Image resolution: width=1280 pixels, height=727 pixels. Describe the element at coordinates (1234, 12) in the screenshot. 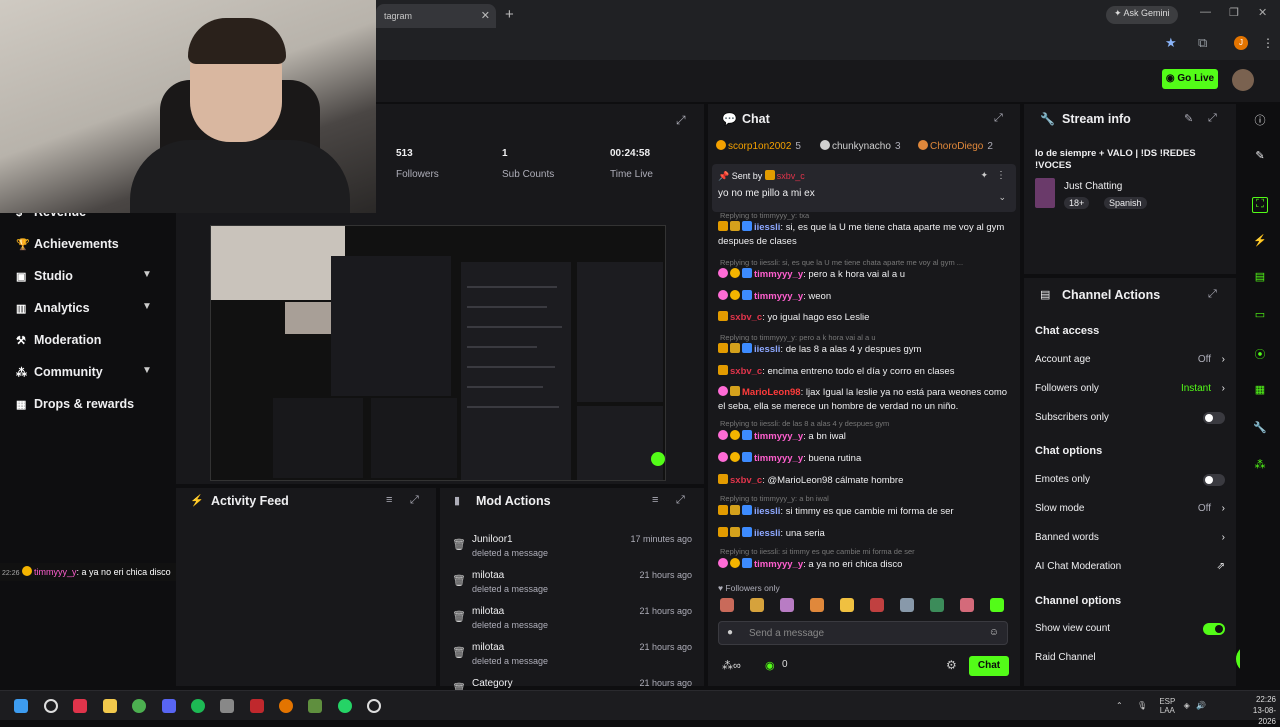

I see `maximize-icon: ❐` at that location.